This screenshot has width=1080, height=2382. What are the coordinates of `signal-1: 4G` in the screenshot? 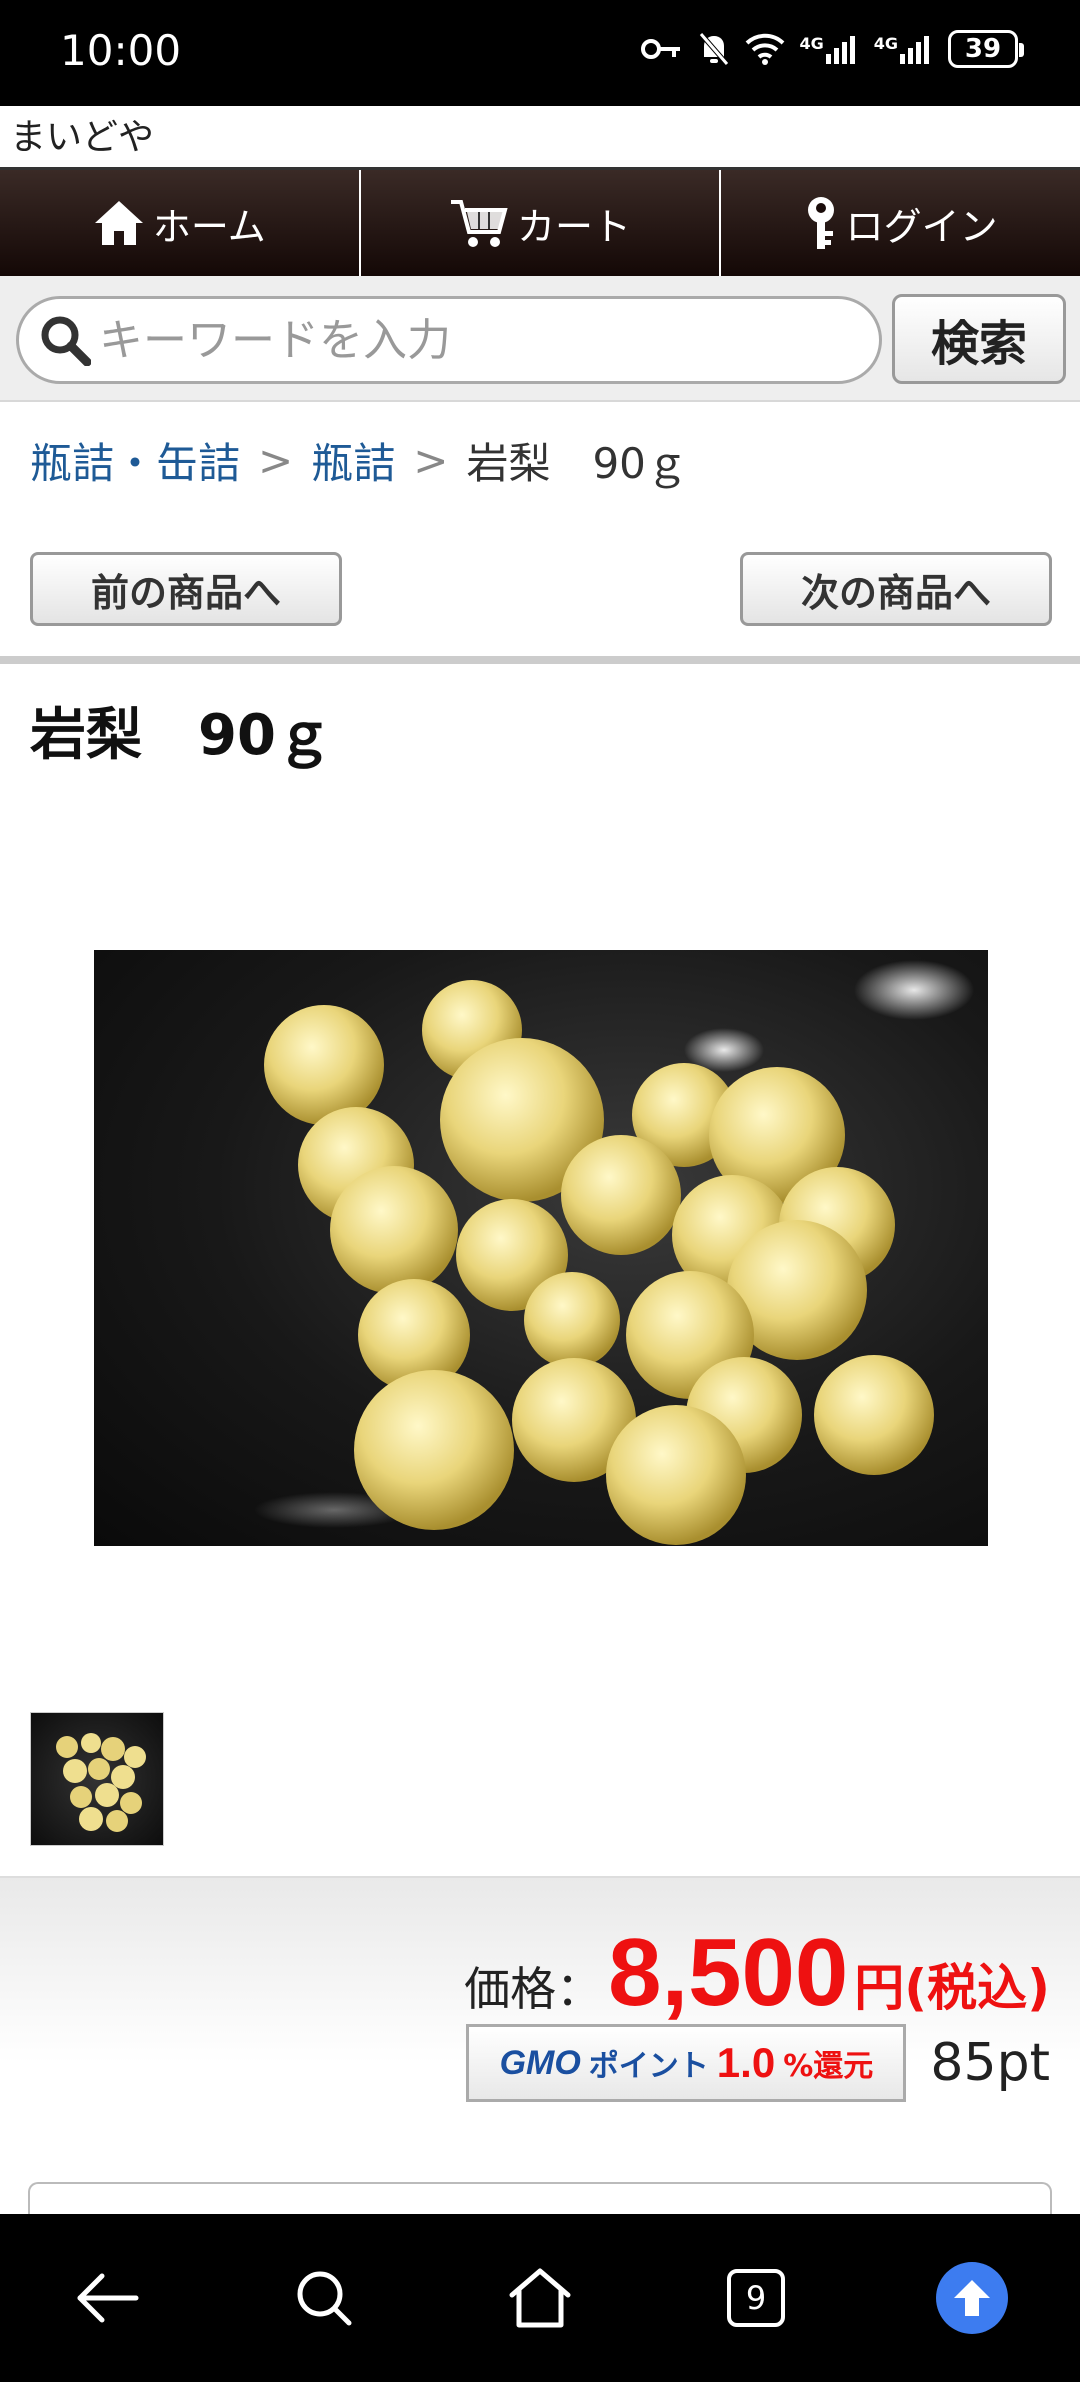 It's located at (829, 49).